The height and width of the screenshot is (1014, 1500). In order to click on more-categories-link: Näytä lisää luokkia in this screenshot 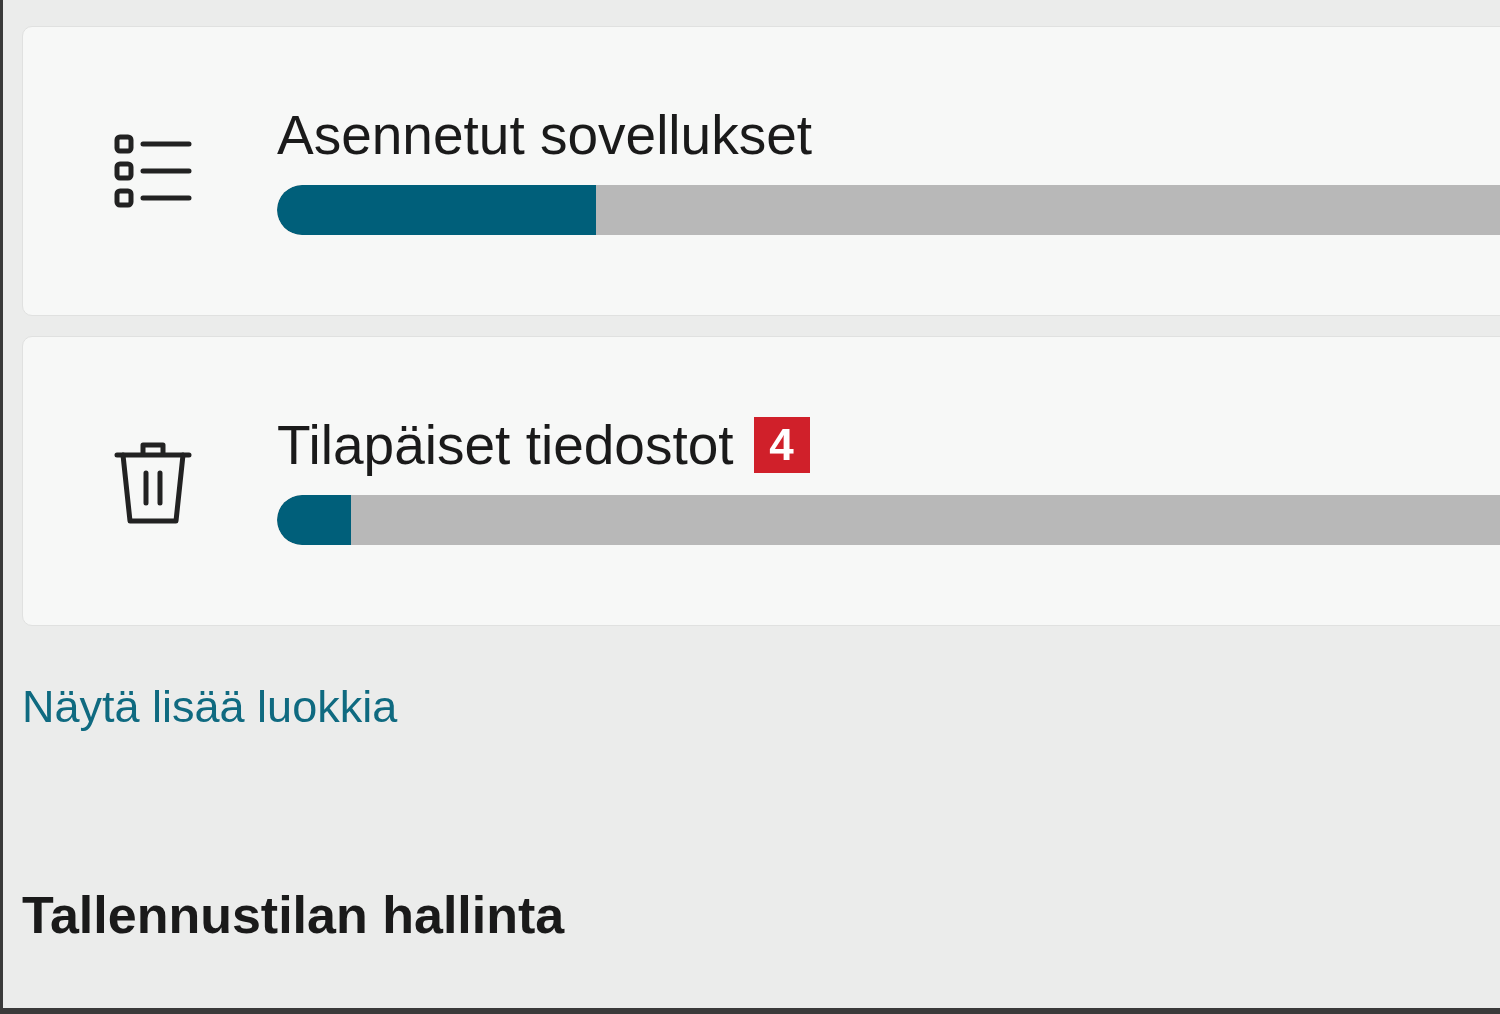, I will do `click(210, 706)`.